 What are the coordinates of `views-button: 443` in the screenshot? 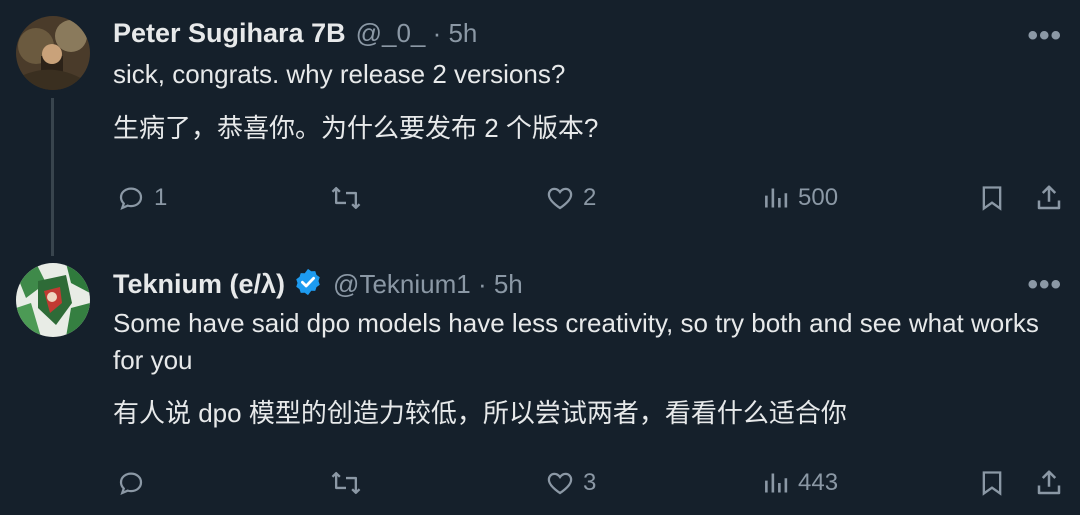 It's located at (801, 483).